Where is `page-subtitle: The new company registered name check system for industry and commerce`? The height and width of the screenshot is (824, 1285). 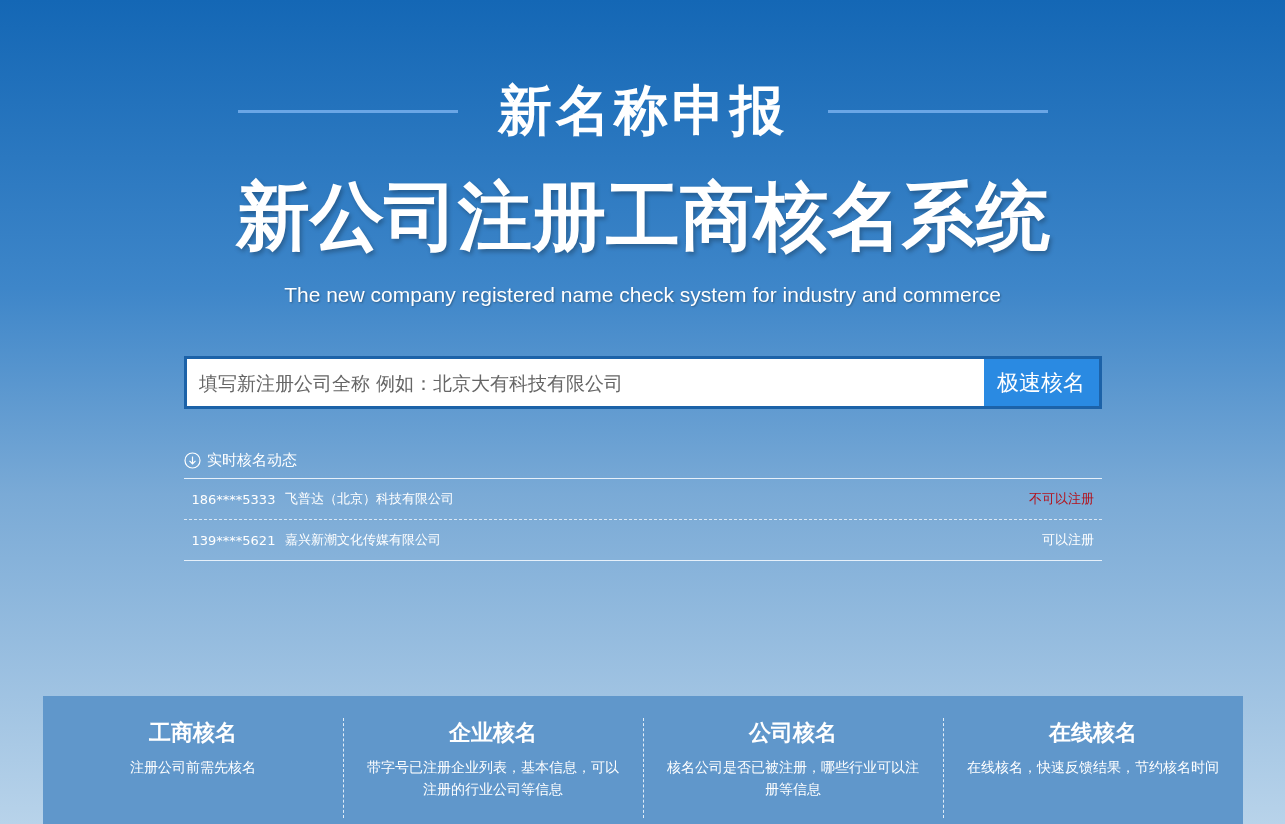 page-subtitle: The new company registered name check system for industry and commerce is located at coordinates (642, 295).